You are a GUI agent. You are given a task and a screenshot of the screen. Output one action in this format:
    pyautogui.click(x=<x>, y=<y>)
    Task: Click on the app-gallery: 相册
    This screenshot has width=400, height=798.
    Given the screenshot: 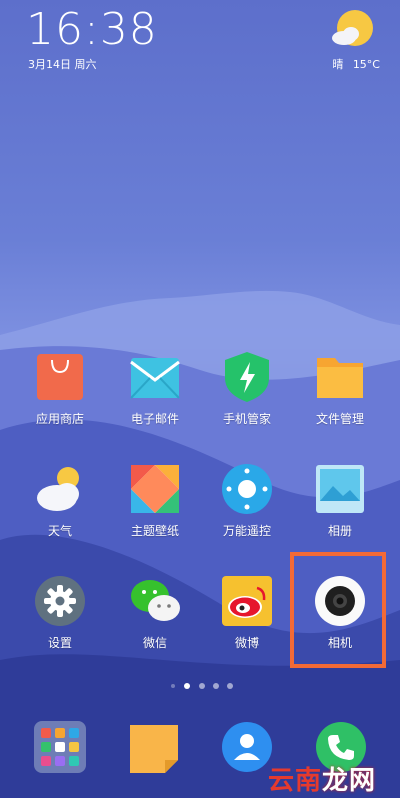 What is the action you would take?
    pyautogui.click(x=340, y=500)
    